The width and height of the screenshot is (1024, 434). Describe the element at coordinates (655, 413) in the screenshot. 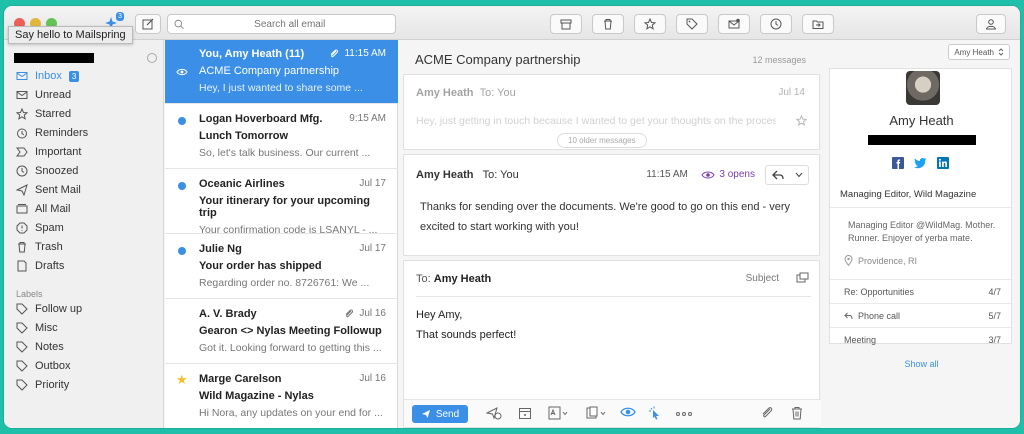

I see `link-tracking-icon` at that location.